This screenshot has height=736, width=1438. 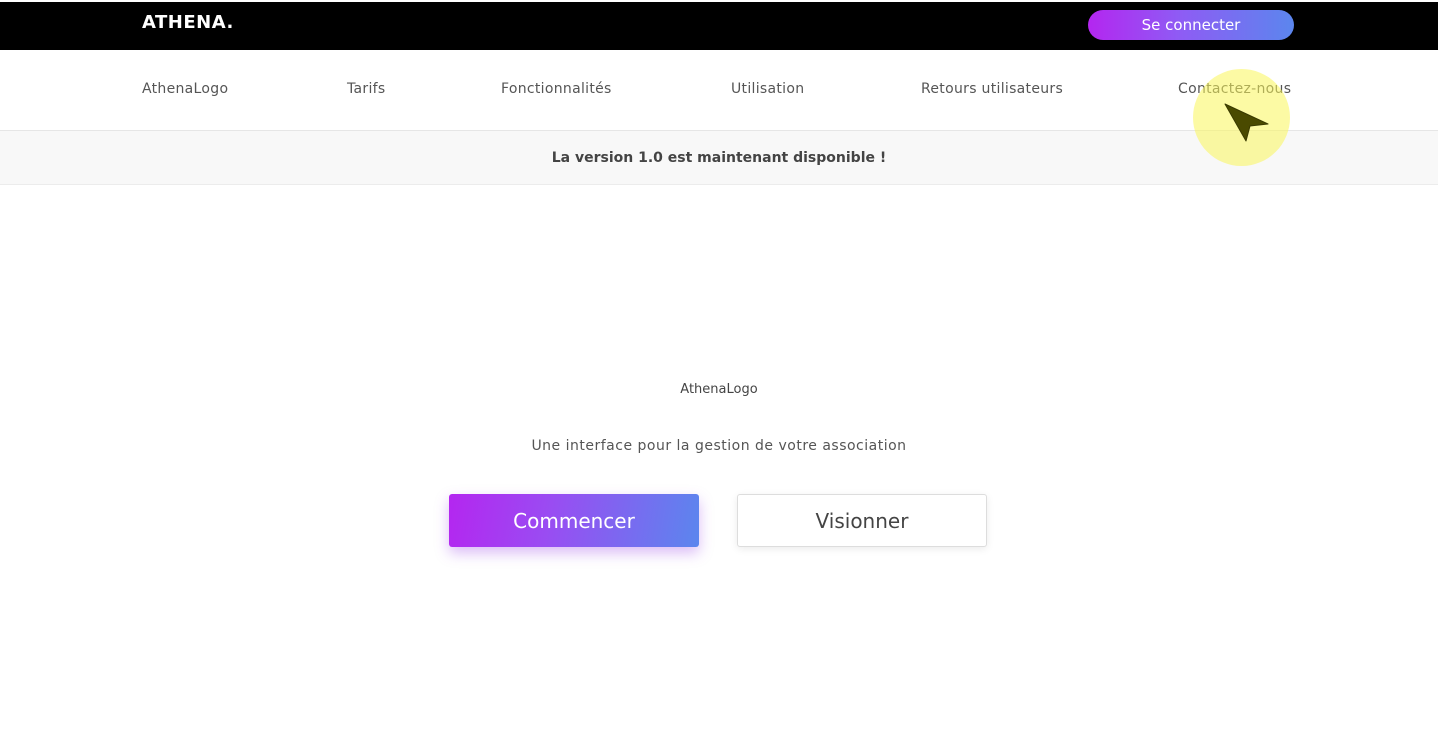 I want to click on nav-item-utilisation: Utilisation, so click(x=767, y=89).